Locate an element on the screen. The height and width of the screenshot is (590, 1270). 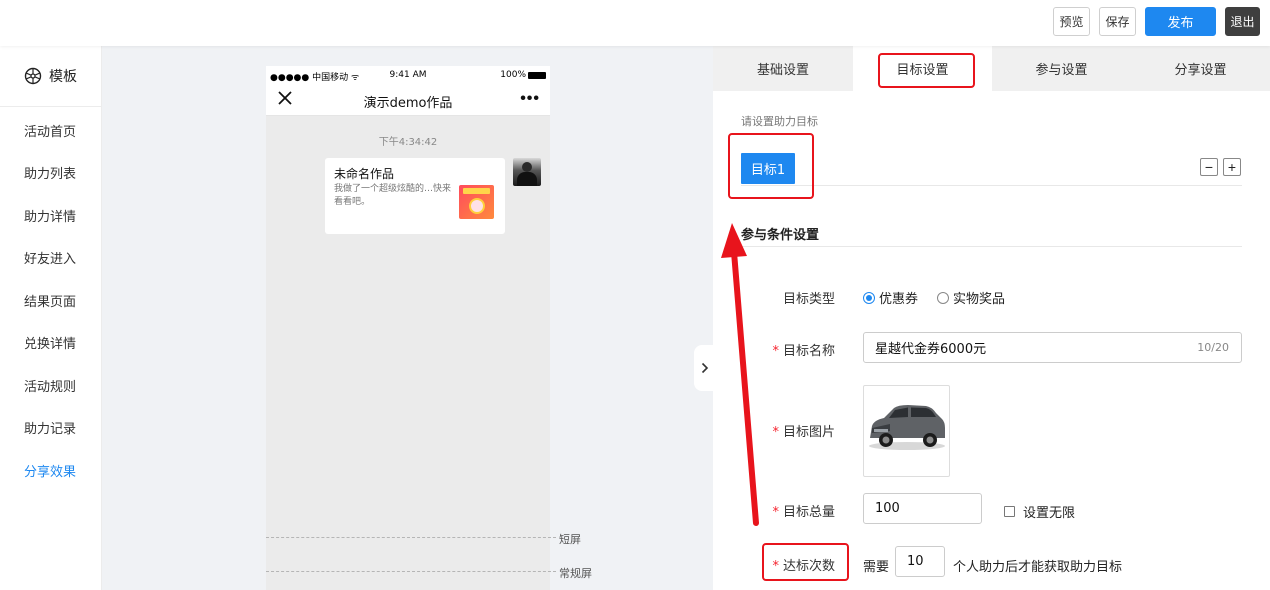
phone-page-title: 演示demo作品 is located at coordinates (408, 103).